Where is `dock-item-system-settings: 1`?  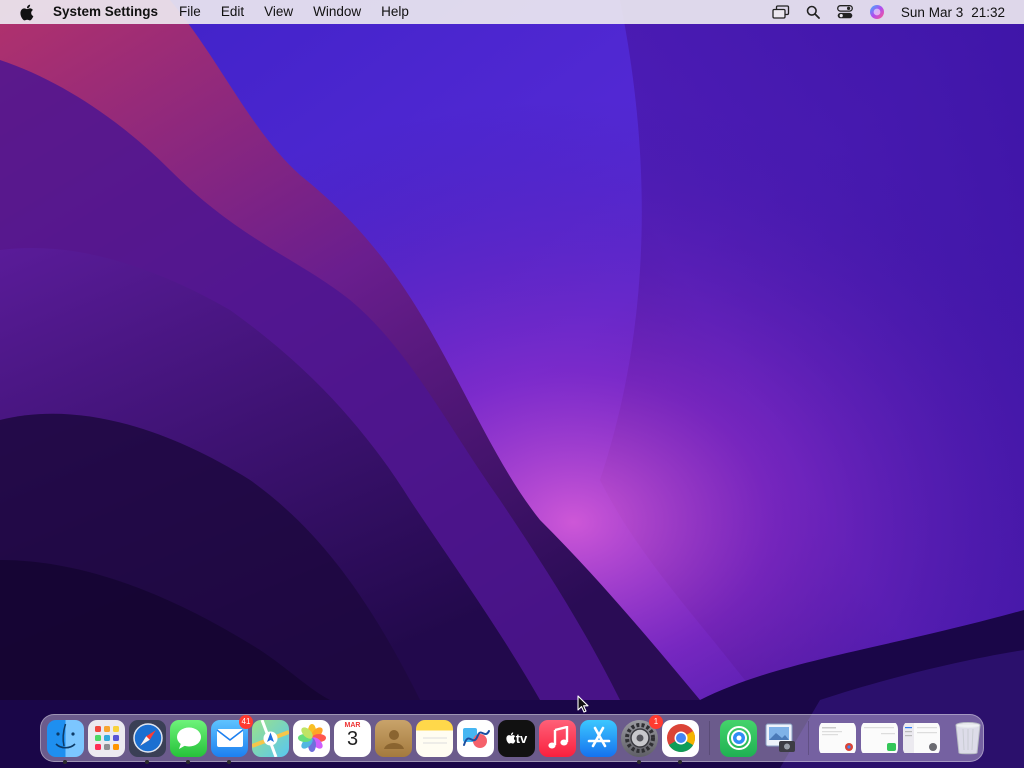 dock-item-system-settings: 1 is located at coordinates (642, 739).